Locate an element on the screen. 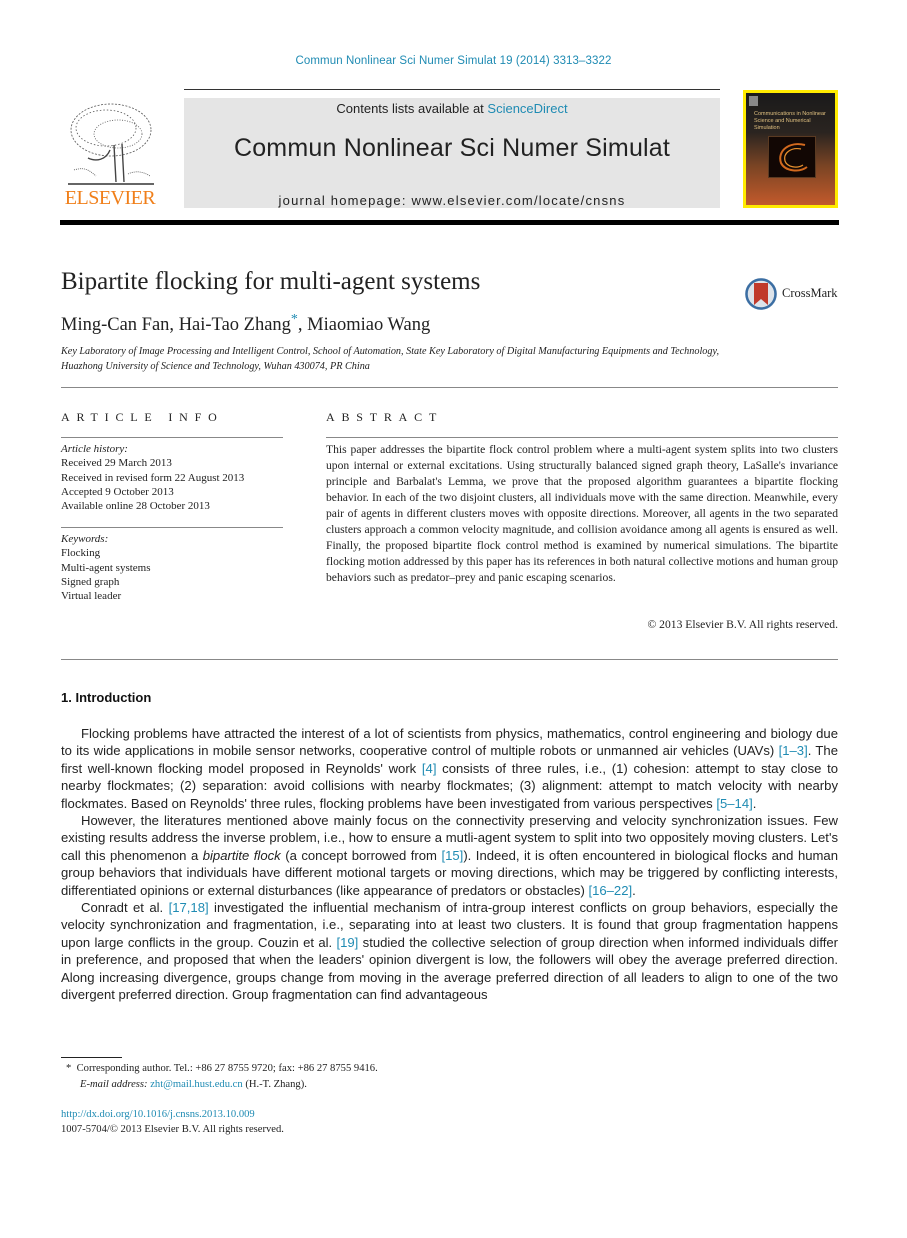  citation-link: [15] is located at coordinates (452, 855).